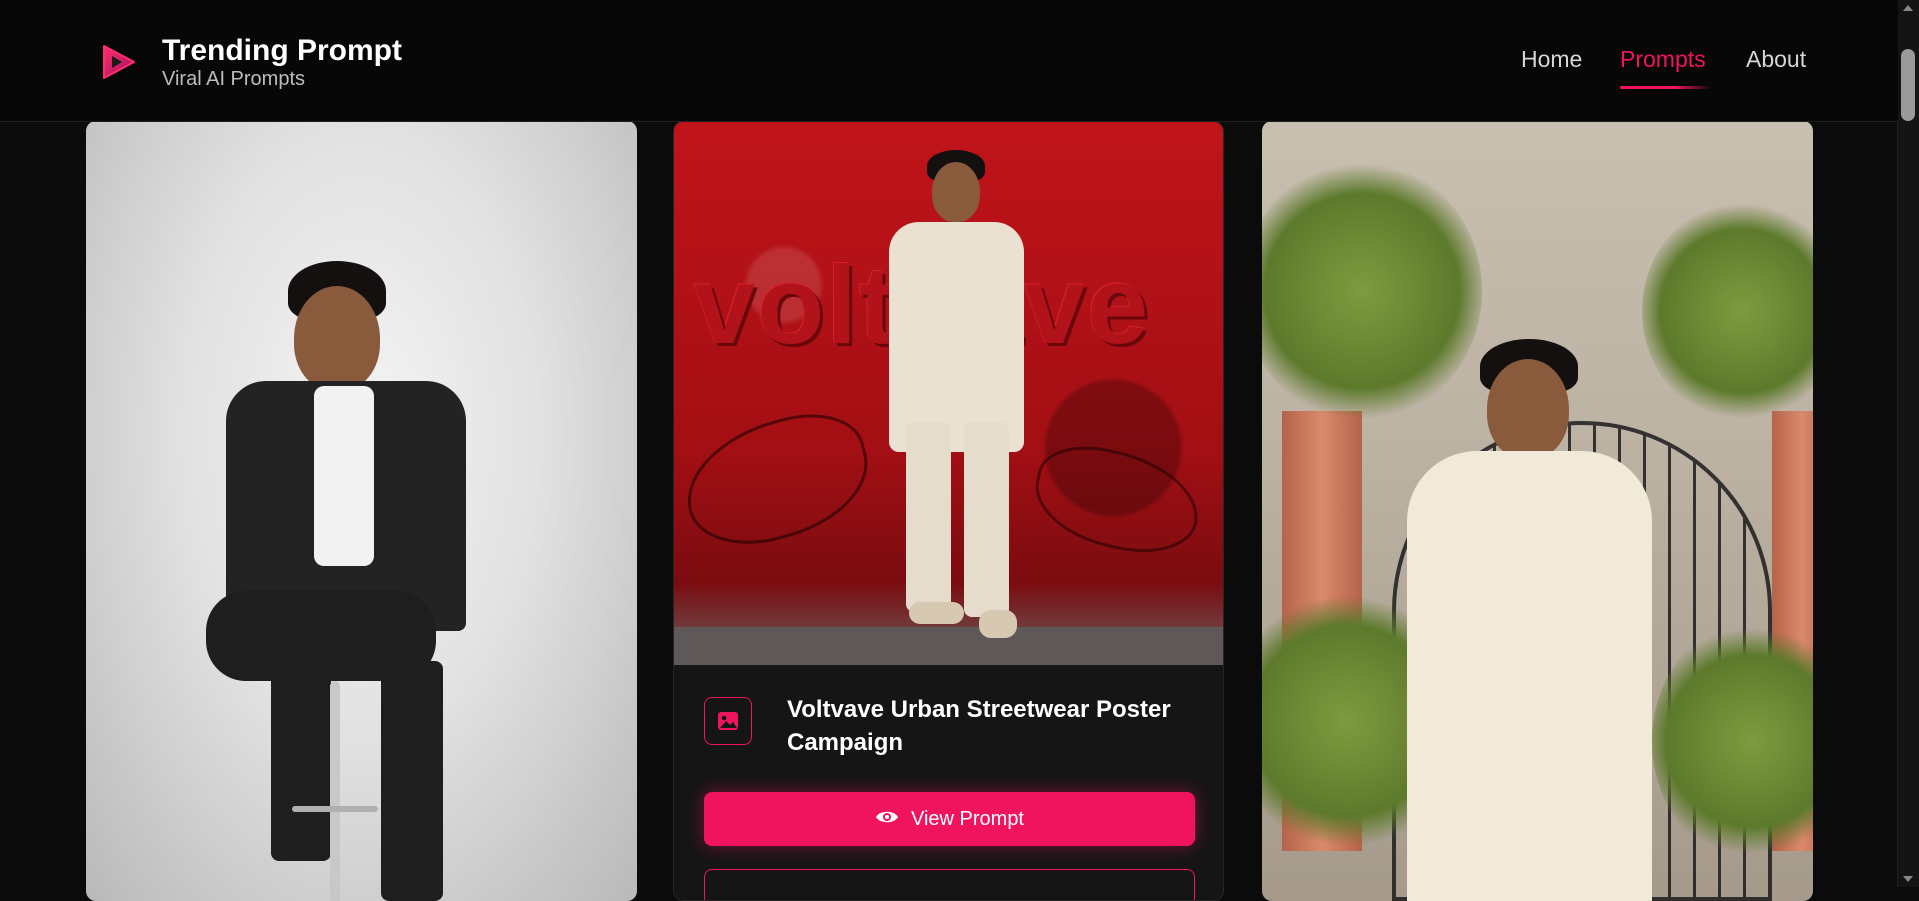  What do you see at coordinates (949, 884) in the screenshot?
I see `secondary-action-button` at bounding box center [949, 884].